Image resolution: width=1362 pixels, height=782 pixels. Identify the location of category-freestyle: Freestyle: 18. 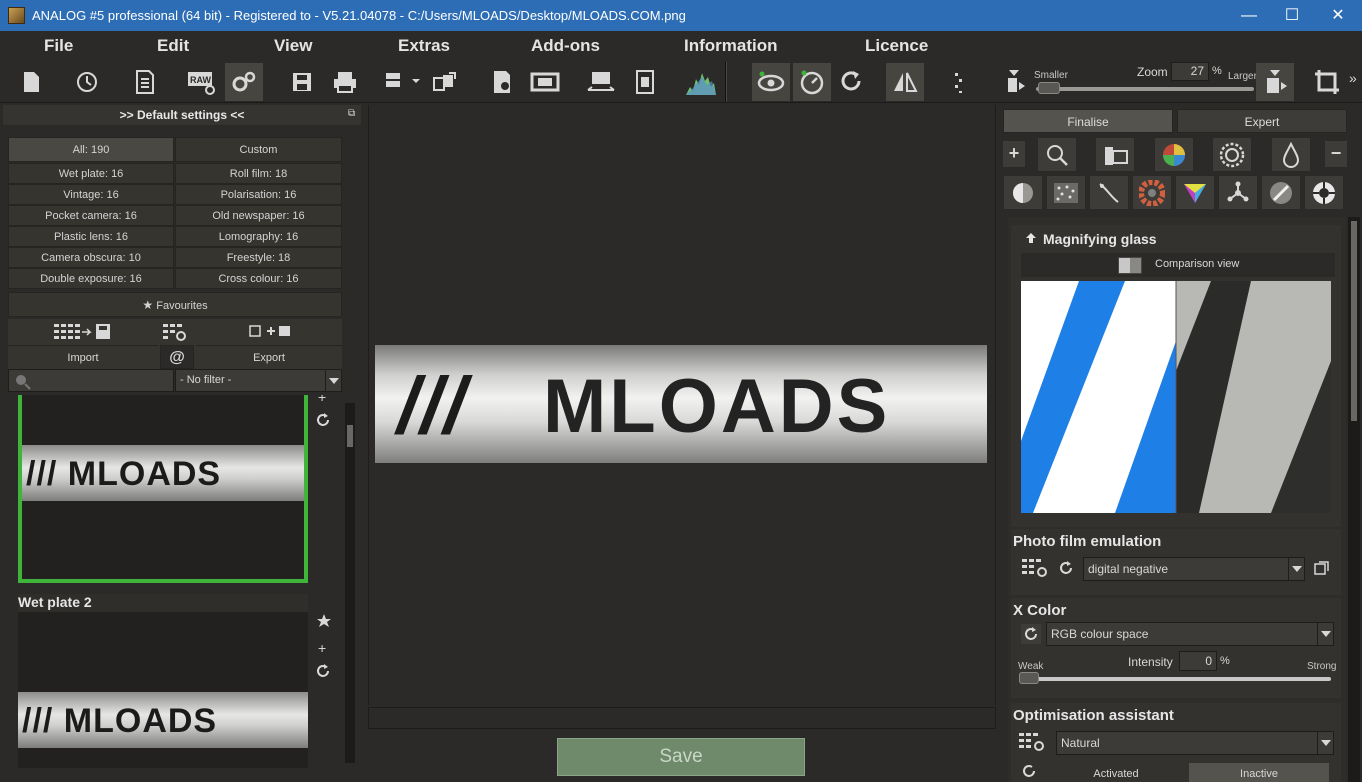
(258, 257).